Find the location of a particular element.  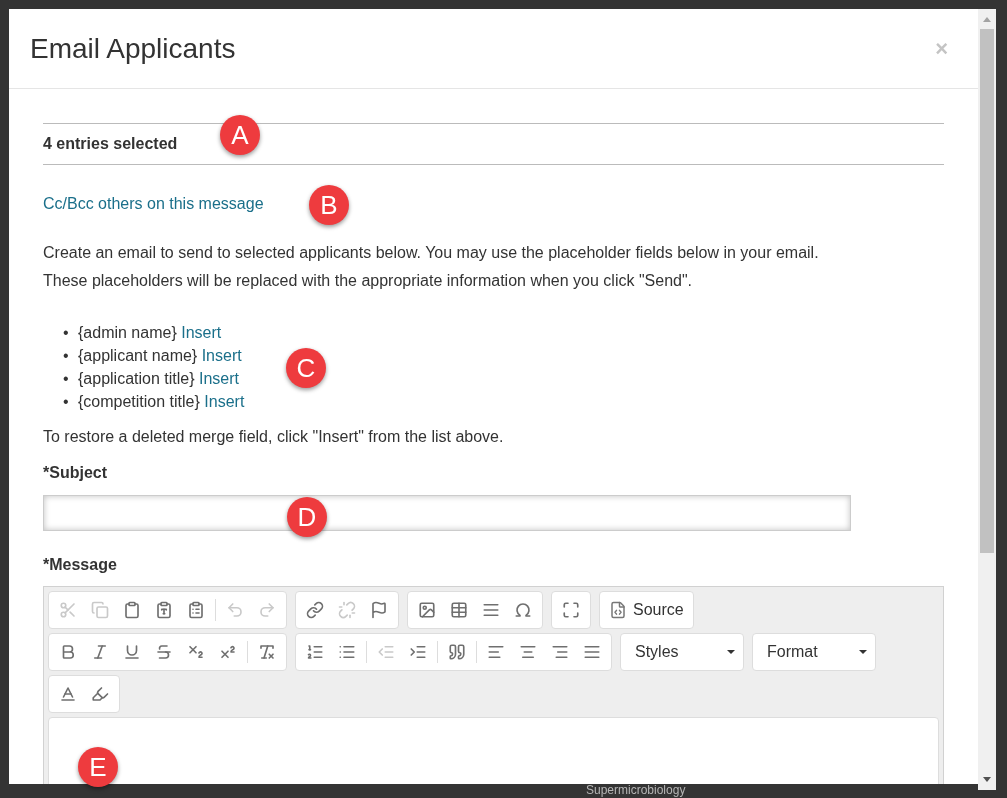

subject-label: *Subject is located at coordinates (75, 473).